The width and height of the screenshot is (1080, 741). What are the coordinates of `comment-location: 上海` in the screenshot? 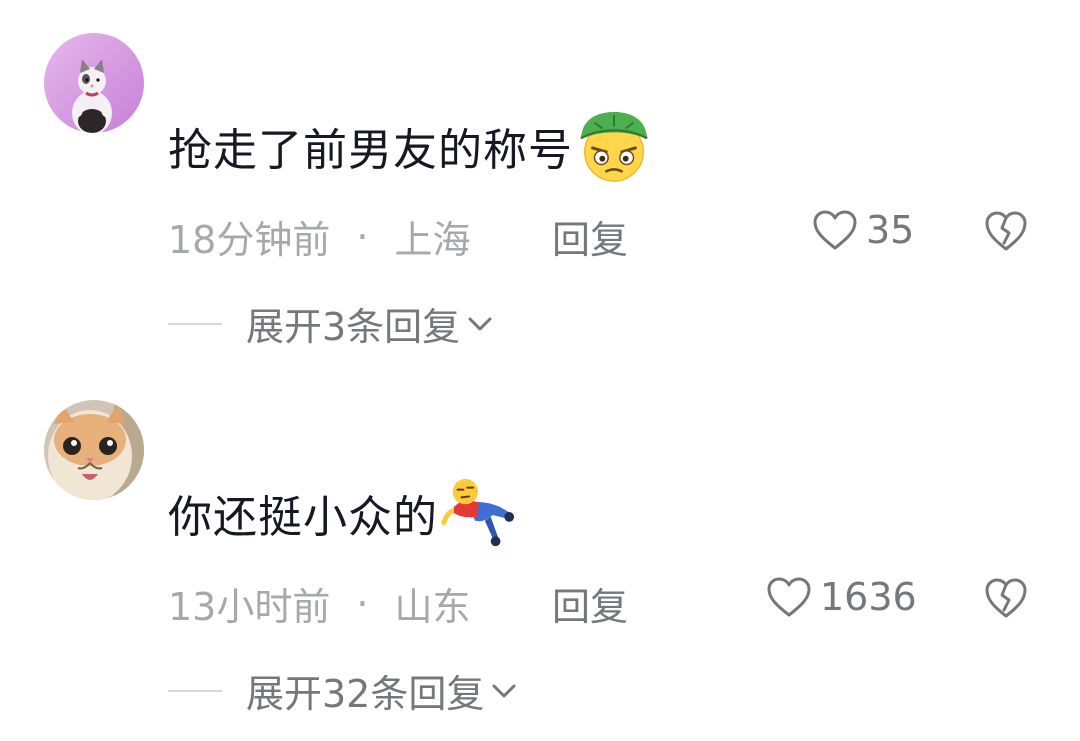 It's located at (432, 240).